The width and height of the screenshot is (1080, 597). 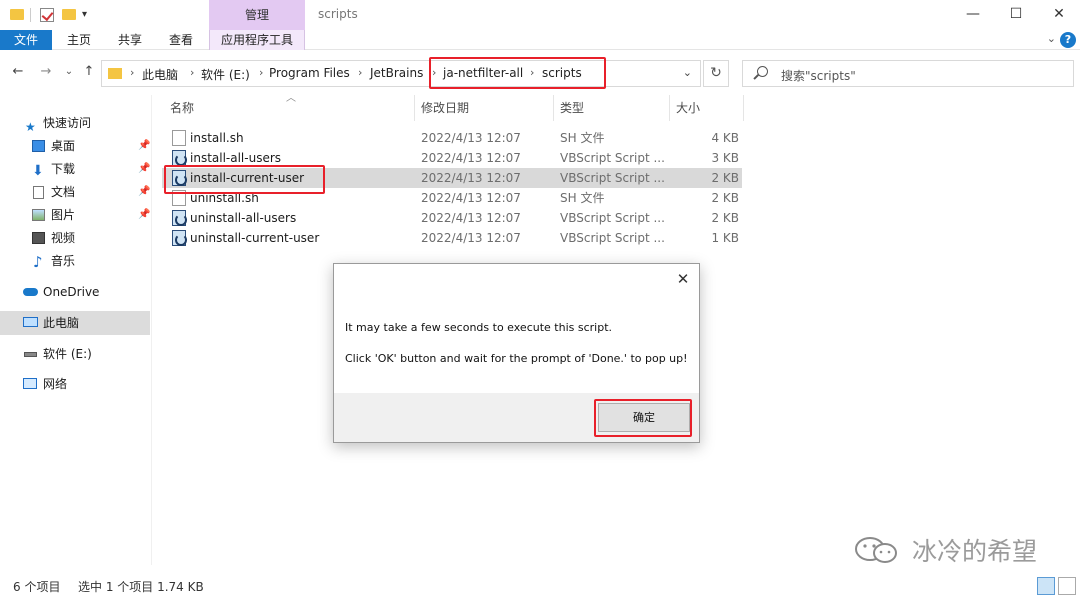 What do you see at coordinates (37, 587) in the screenshot?
I see `item-count: 6 个项目` at bounding box center [37, 587].